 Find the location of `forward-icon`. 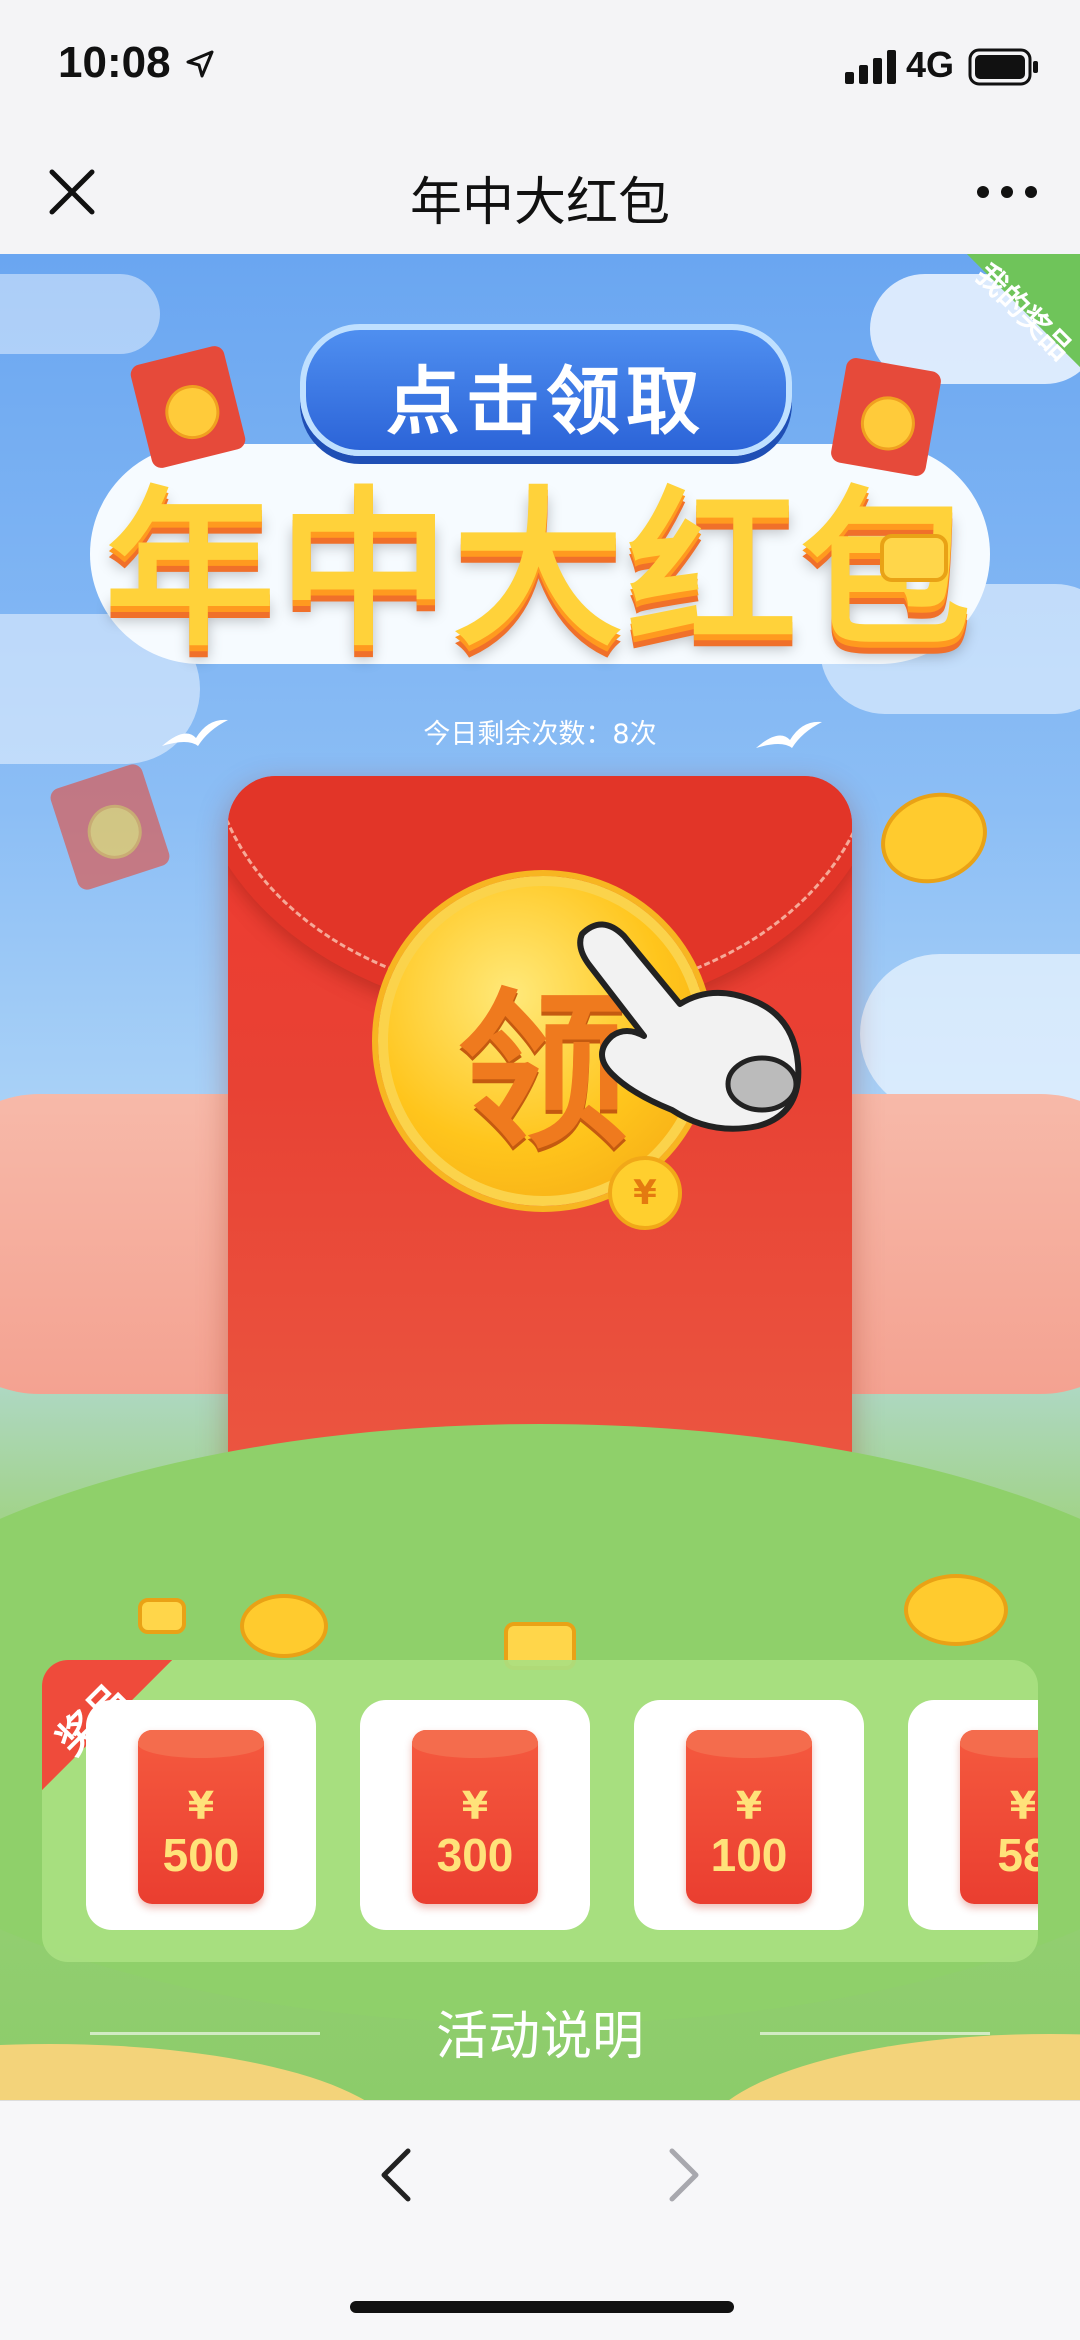

forward-icon is located at coordinates (683, 2175).